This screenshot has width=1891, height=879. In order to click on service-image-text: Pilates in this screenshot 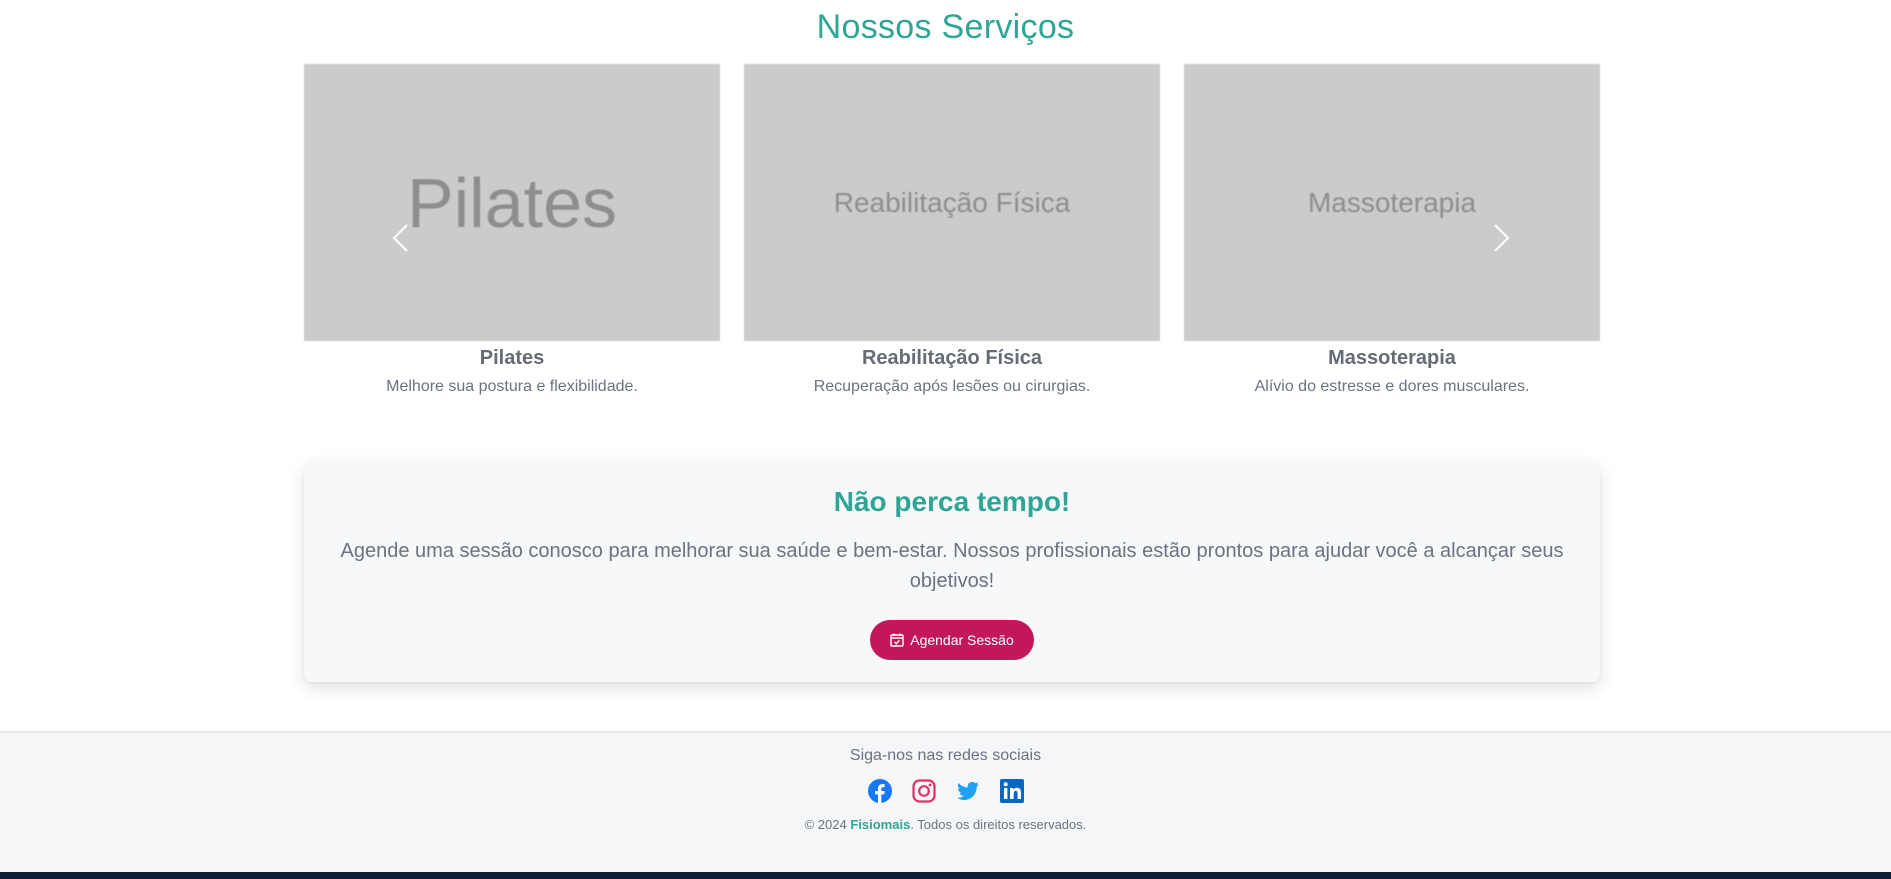, I will do `click(512, 202)`.